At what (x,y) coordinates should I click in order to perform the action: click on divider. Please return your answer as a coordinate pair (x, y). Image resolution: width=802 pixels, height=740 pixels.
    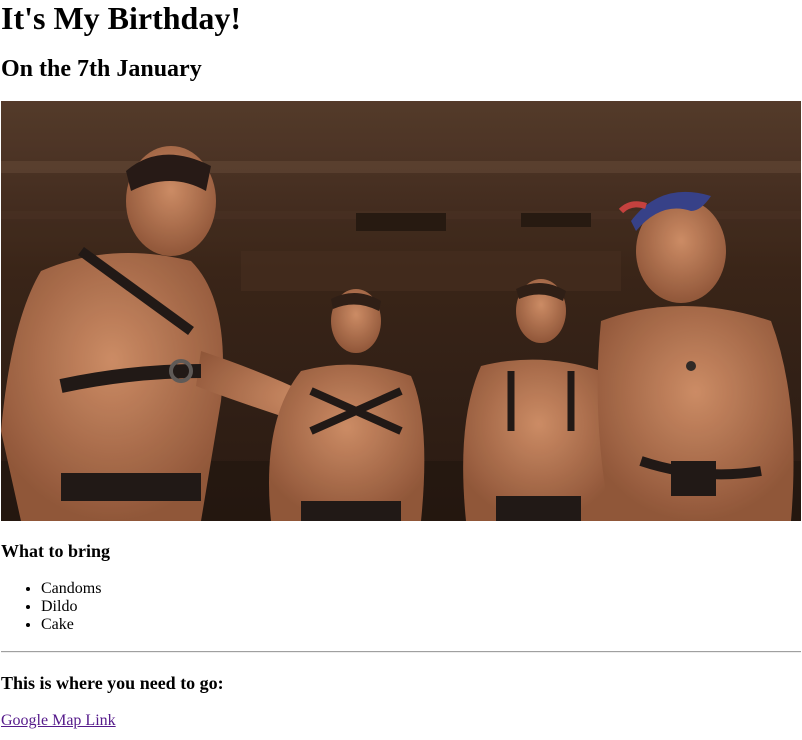
    Looking at the image, I should click on (401, 652).